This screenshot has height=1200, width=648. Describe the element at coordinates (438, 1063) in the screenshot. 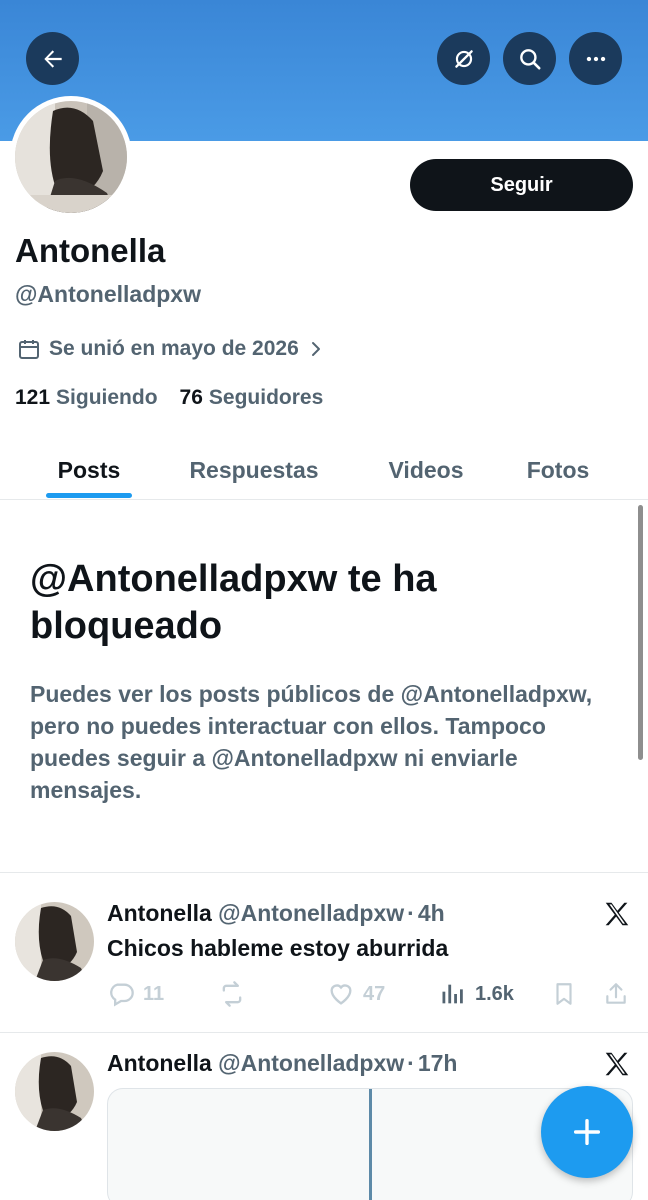

I see `post-time: 17h` at that location.